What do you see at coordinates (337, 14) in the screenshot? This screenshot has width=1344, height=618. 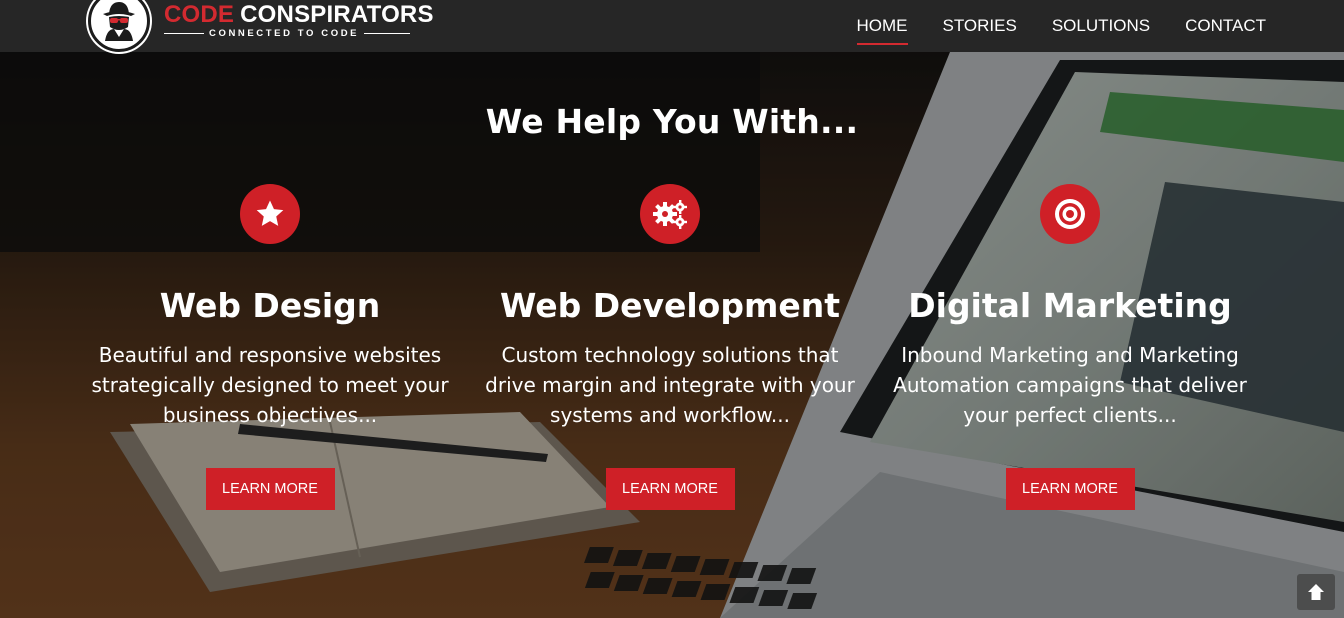 I see `logo-word-conspirators: CONSPIRATORS` at bounding box center [337, 14].